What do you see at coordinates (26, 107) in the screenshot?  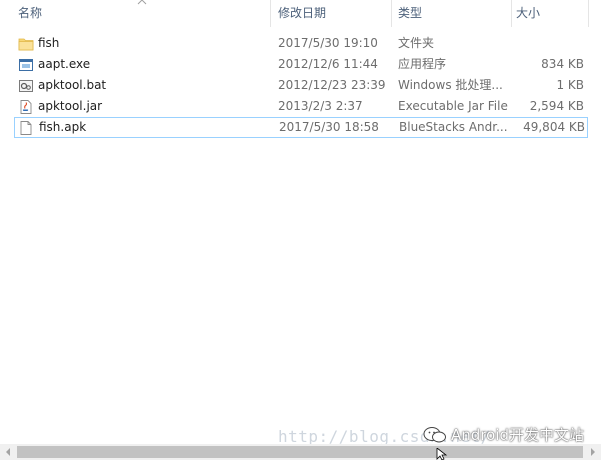 I see `jar-icon` at bounding box center [26, 107].